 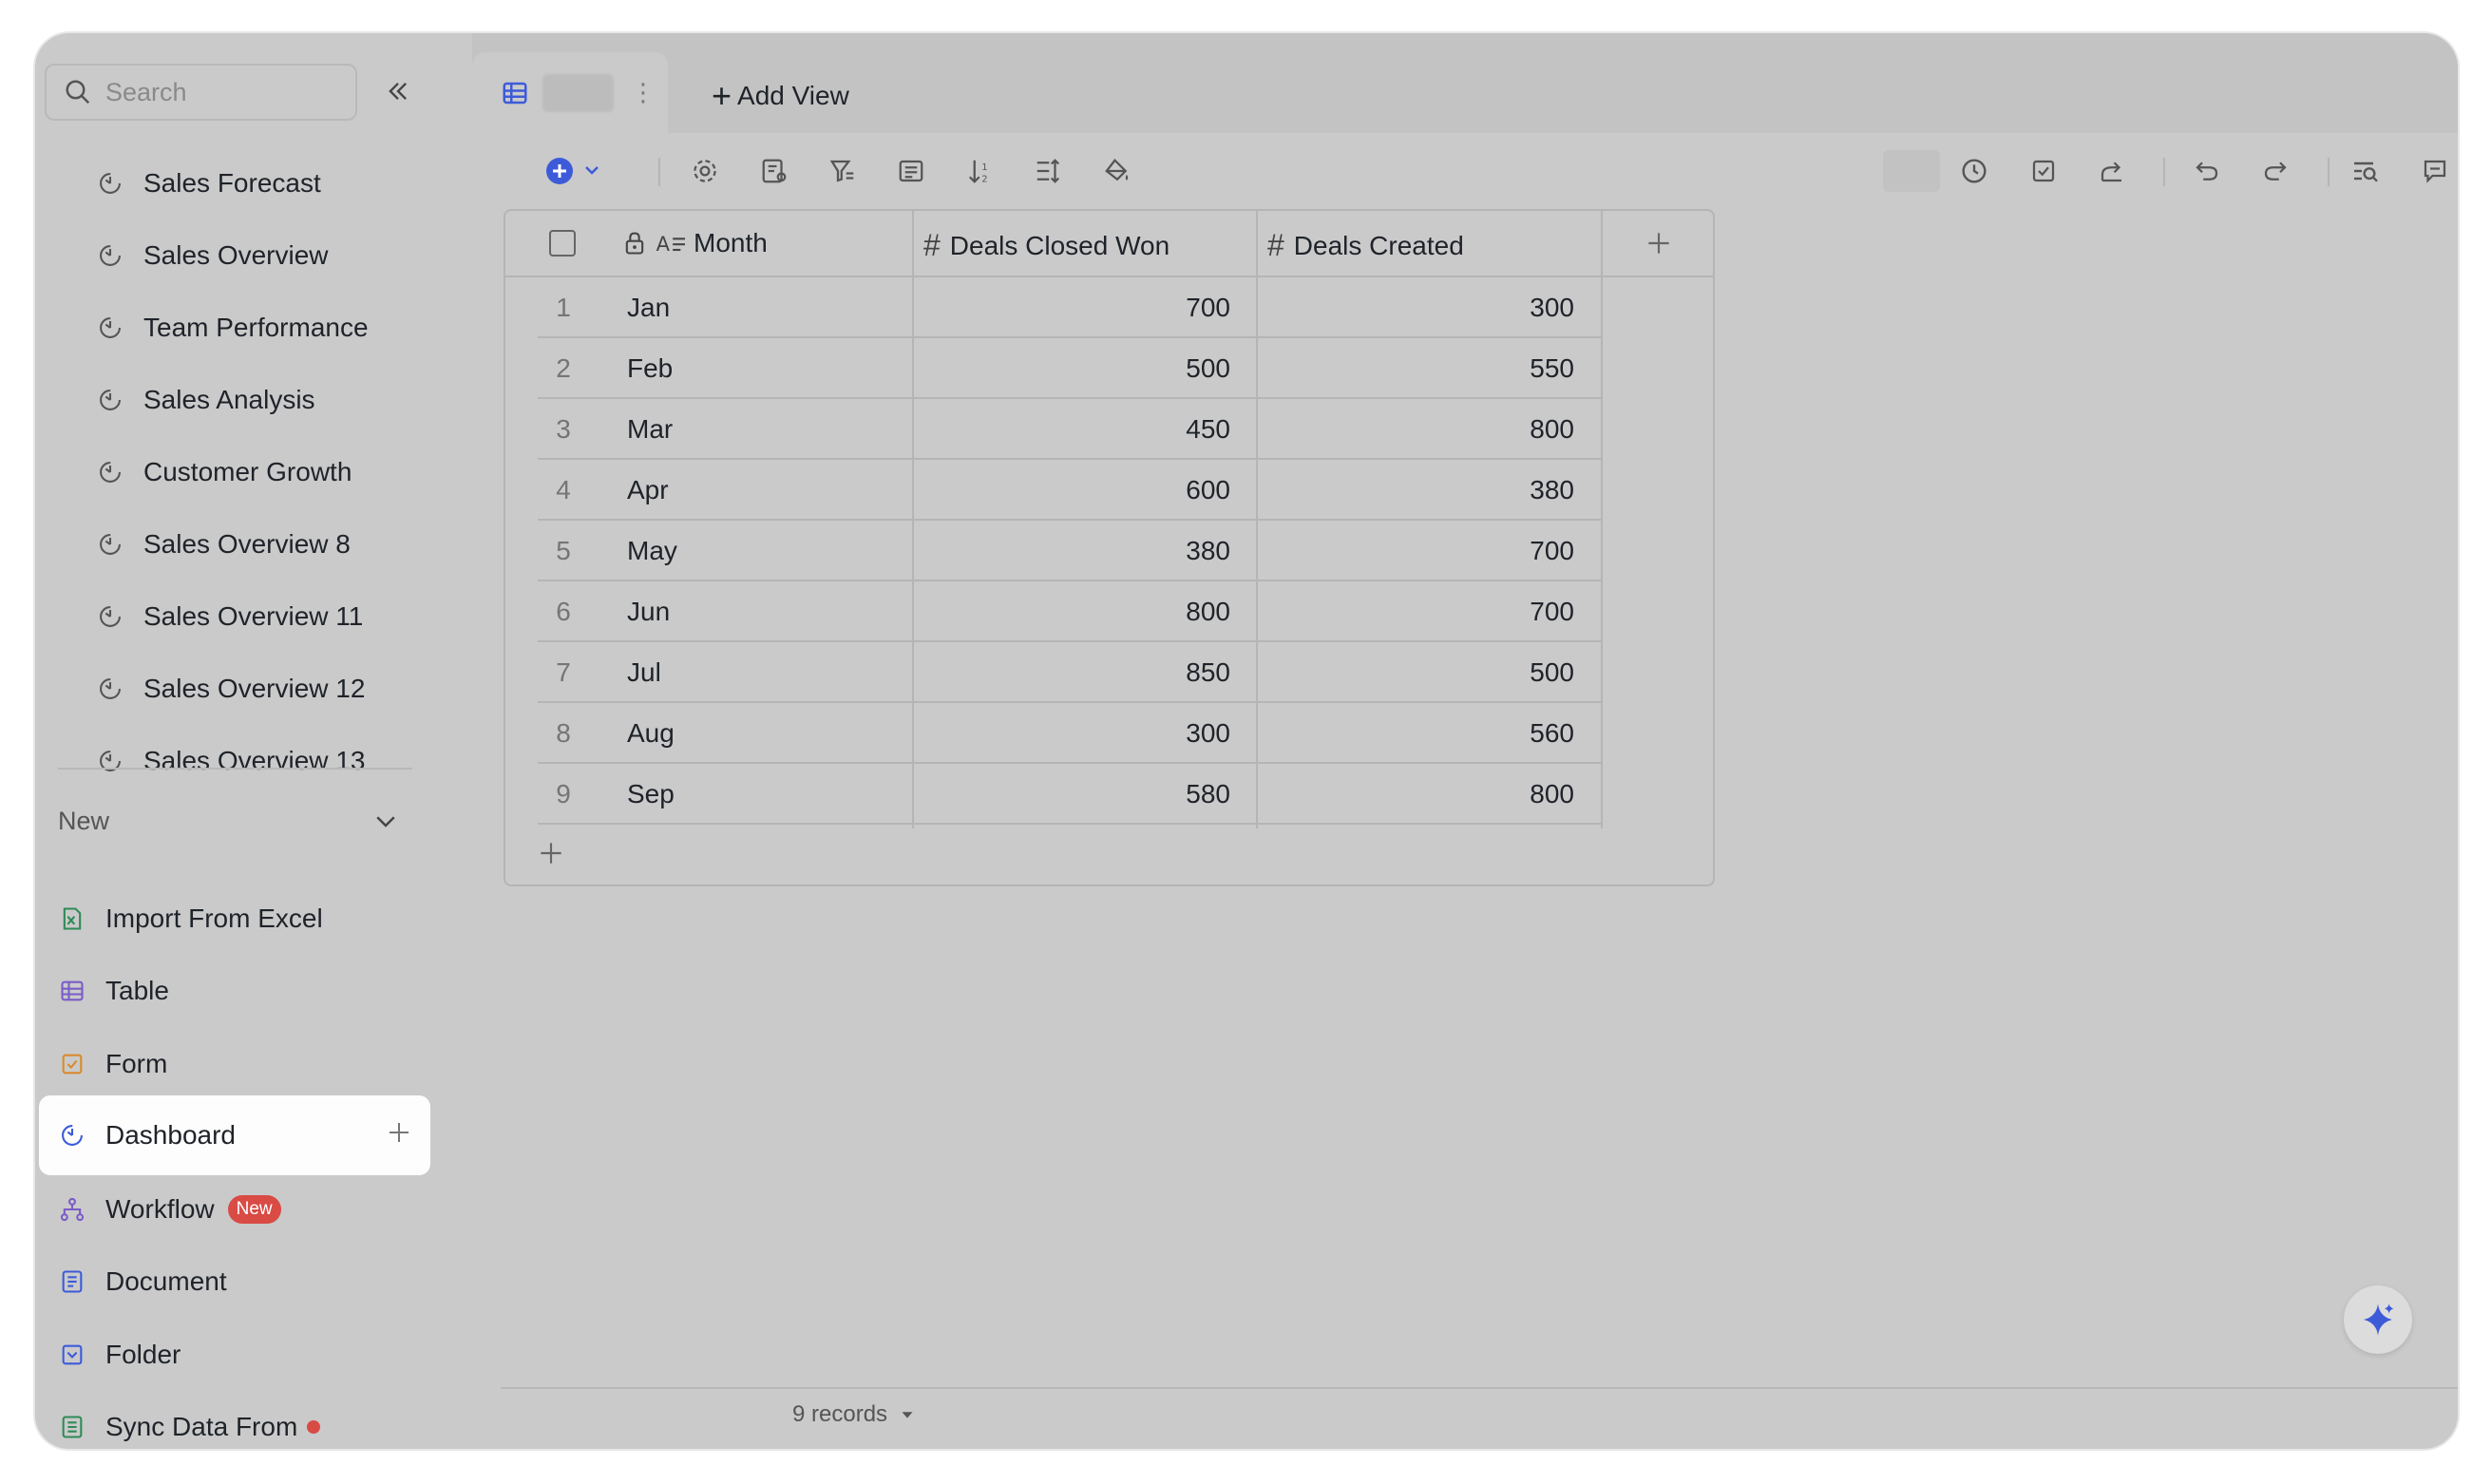 I want to click on cell-month: Apr, so click(x=648, y=490).